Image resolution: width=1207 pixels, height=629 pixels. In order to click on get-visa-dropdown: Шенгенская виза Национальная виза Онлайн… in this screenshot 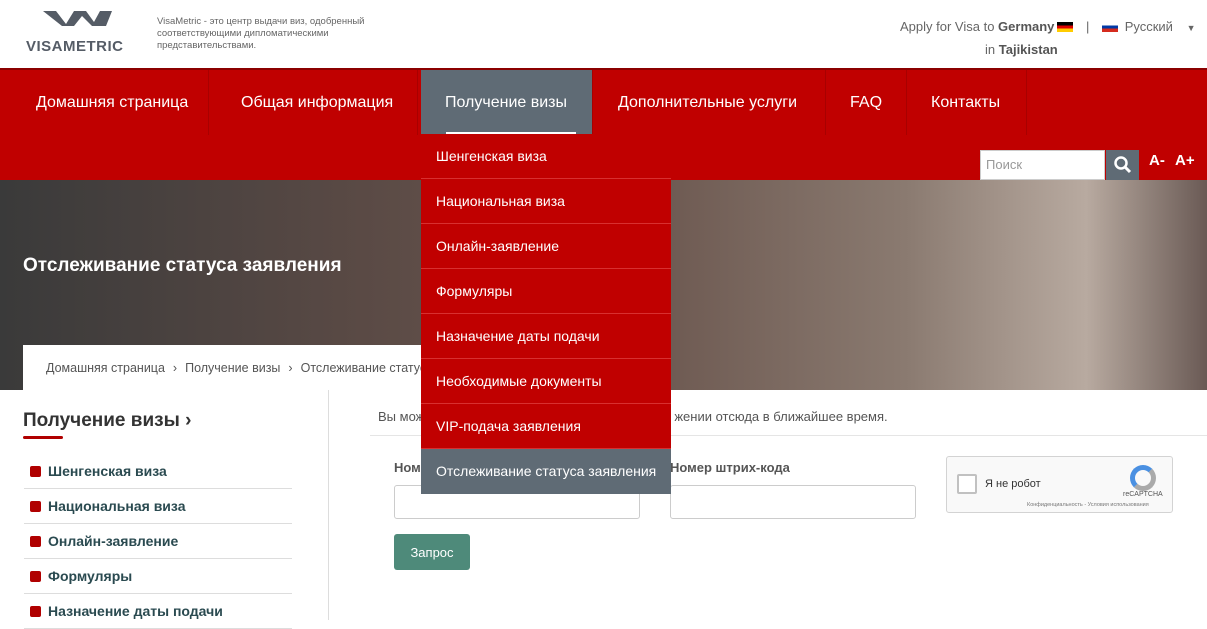, I will do `click(546, 314)`.